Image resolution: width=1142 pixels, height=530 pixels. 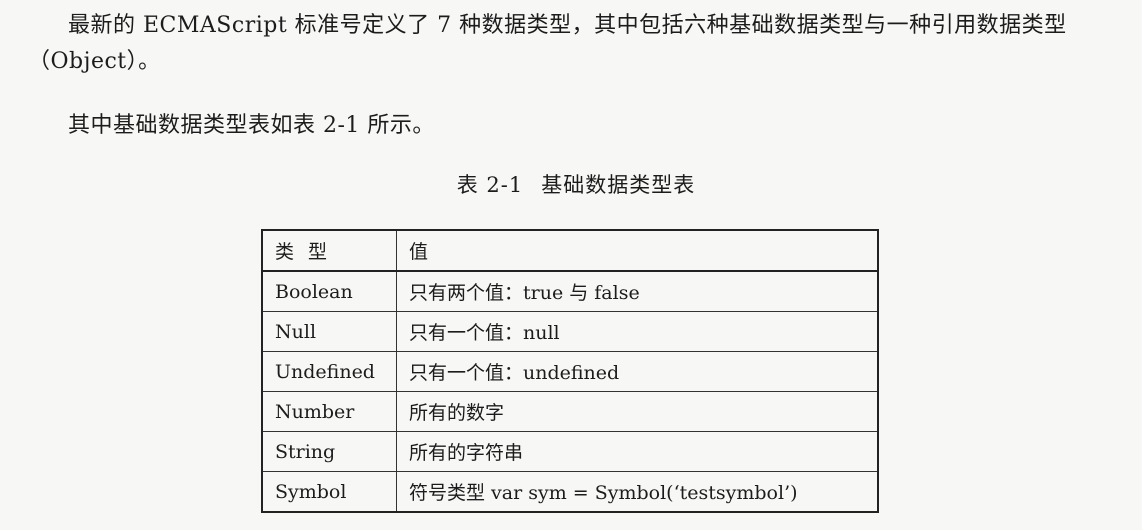 I want to click on value-cell: 只有一个值：undefined, so click(x=637, y=371).